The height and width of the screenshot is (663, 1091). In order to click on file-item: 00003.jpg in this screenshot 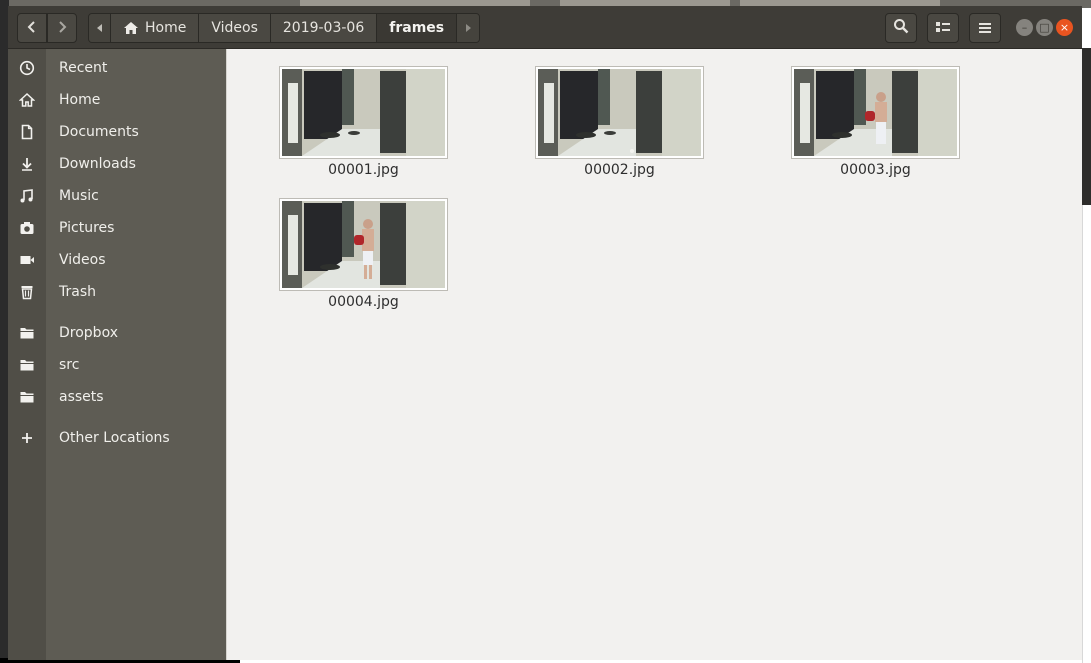, I will do `click(858, 115)`.